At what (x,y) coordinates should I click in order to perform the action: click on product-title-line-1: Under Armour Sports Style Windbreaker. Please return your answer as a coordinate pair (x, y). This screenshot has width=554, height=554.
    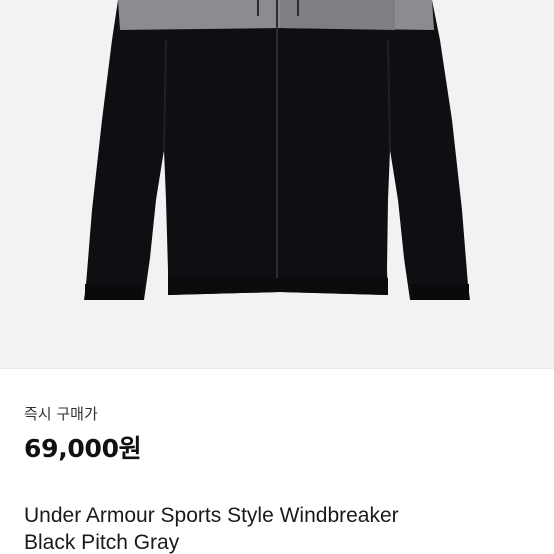
    Looking at the image, I should click on (211, 515).